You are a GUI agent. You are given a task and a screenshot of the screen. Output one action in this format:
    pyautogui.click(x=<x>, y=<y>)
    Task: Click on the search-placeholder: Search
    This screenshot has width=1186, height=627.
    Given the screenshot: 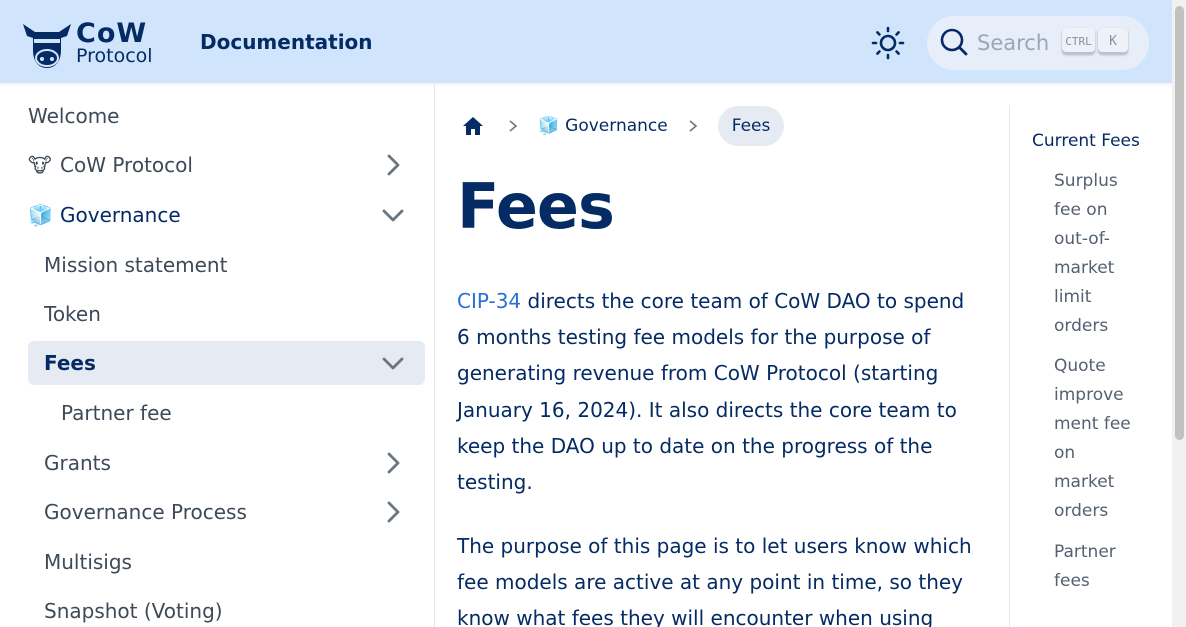 What is the action you would take?
    pyautogui.click(x=1013, y=43)
    